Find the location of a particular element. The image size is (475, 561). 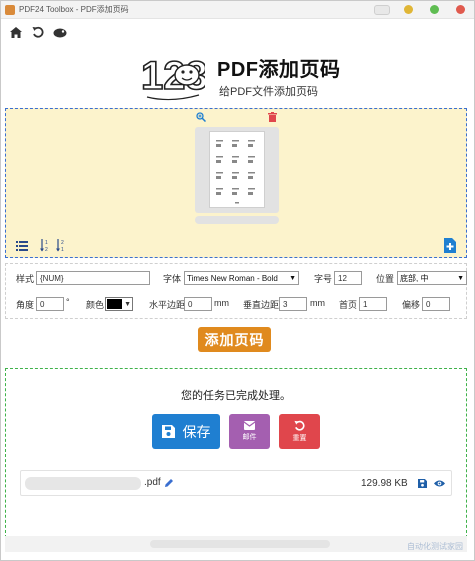

window-menu-button is located at coordinates (382, 9).